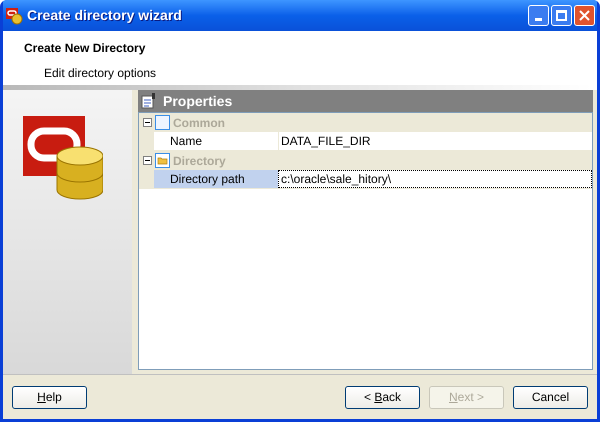 Image resolution: width=600 pixels, height=422 pixels. What do you see at coordinates (550, 397) in the screenshot?
I see `wizard-button: Cancel` at bounding box center [550, 397].